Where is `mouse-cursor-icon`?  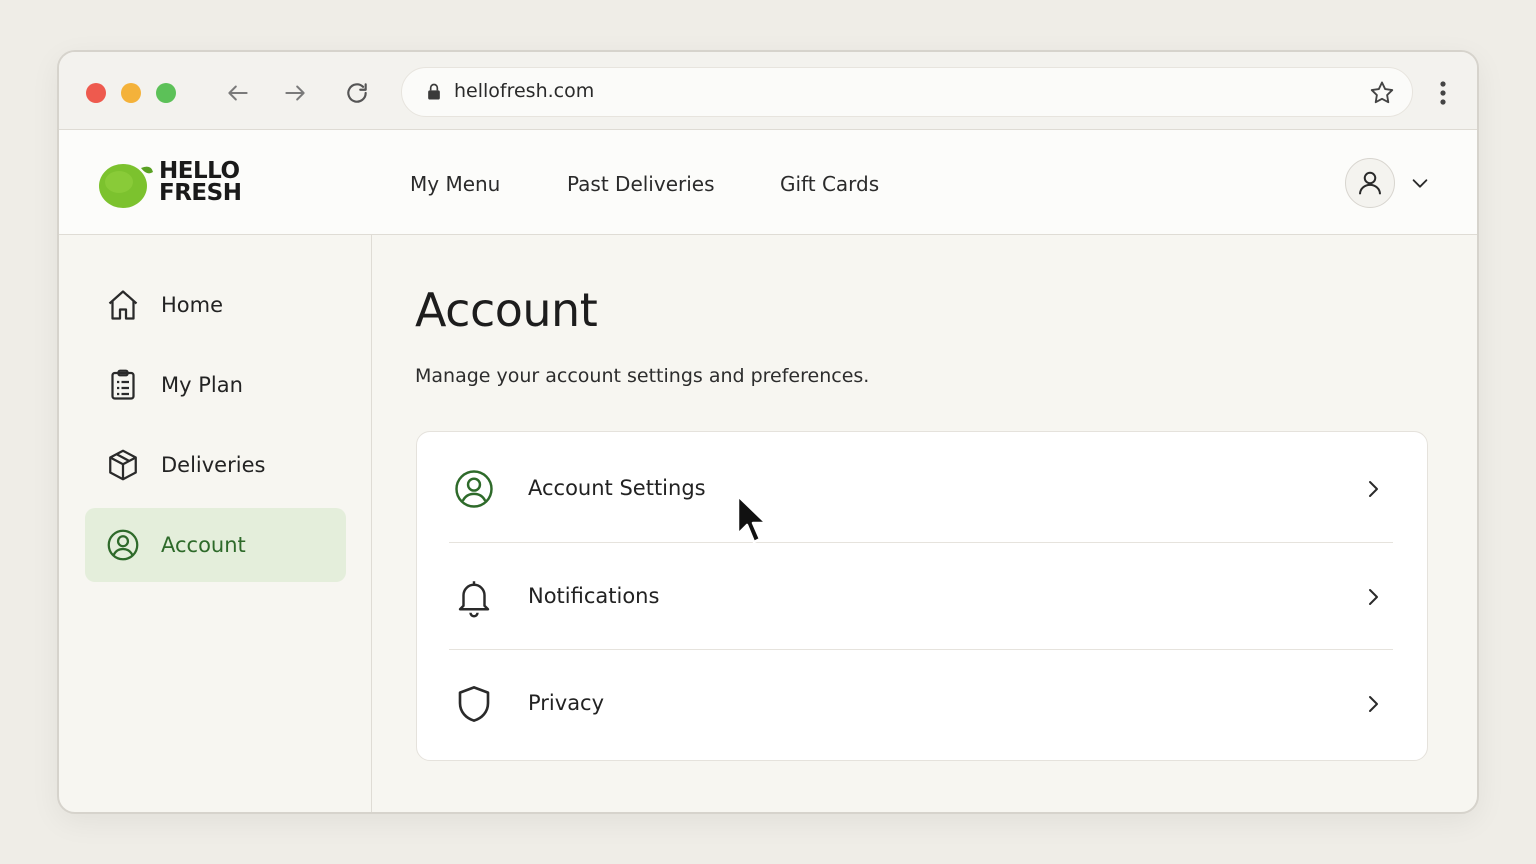 mouse-cursor-icon is located at coordinates (752, 519).